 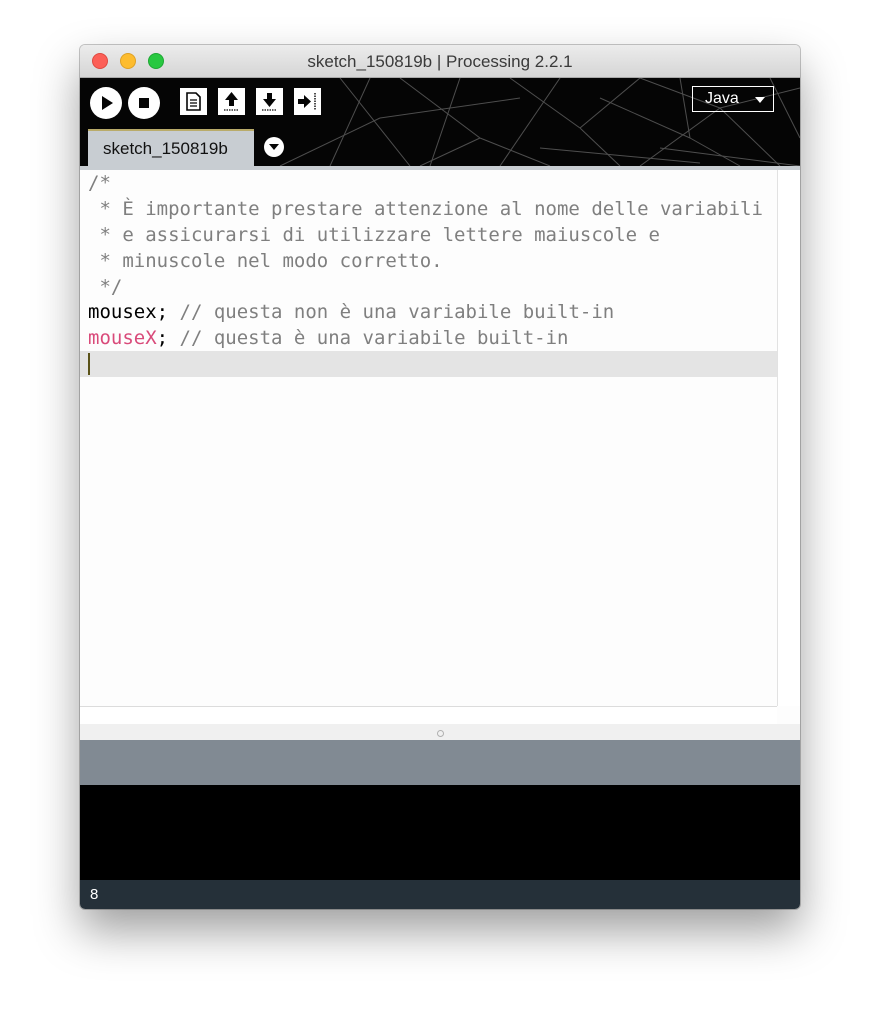 I want to click on divider-handle-icon, so click(x=440, y=733).